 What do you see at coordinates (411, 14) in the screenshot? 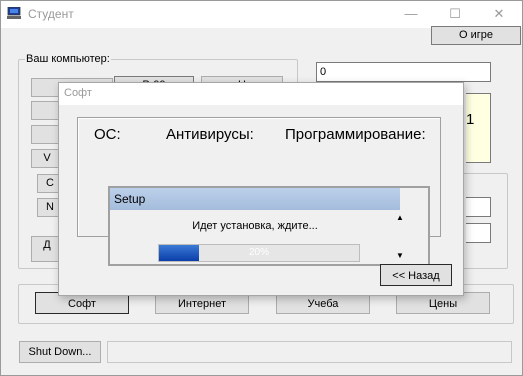
I see `minimize-button: —` at bounding box center [411, 14].